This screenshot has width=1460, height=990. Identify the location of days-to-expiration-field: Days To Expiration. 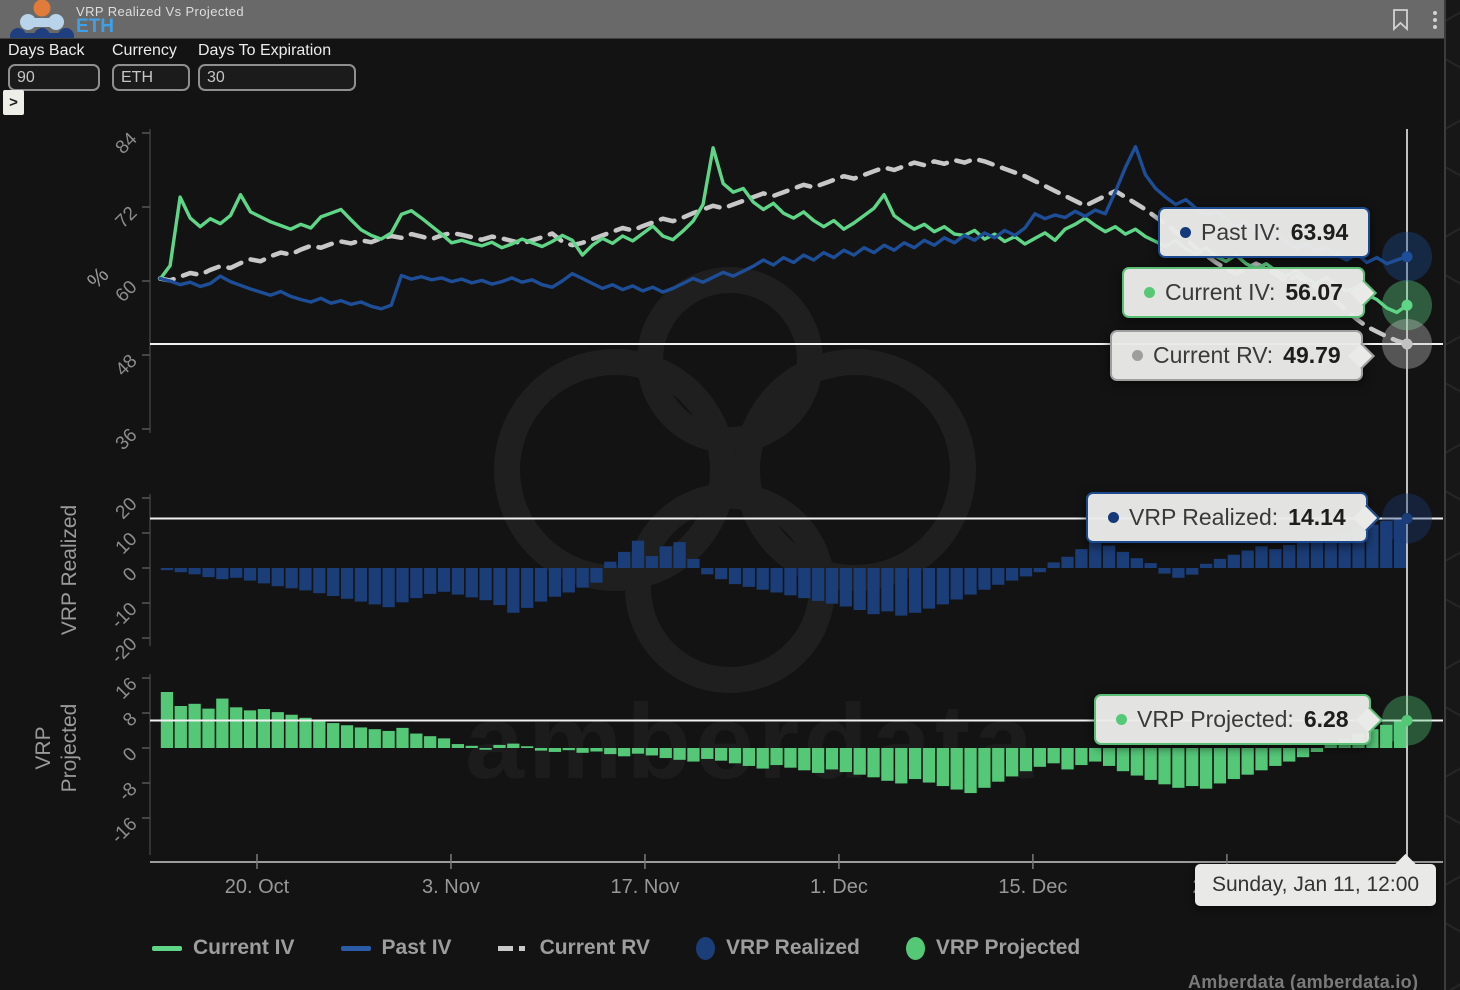
(277, 66).